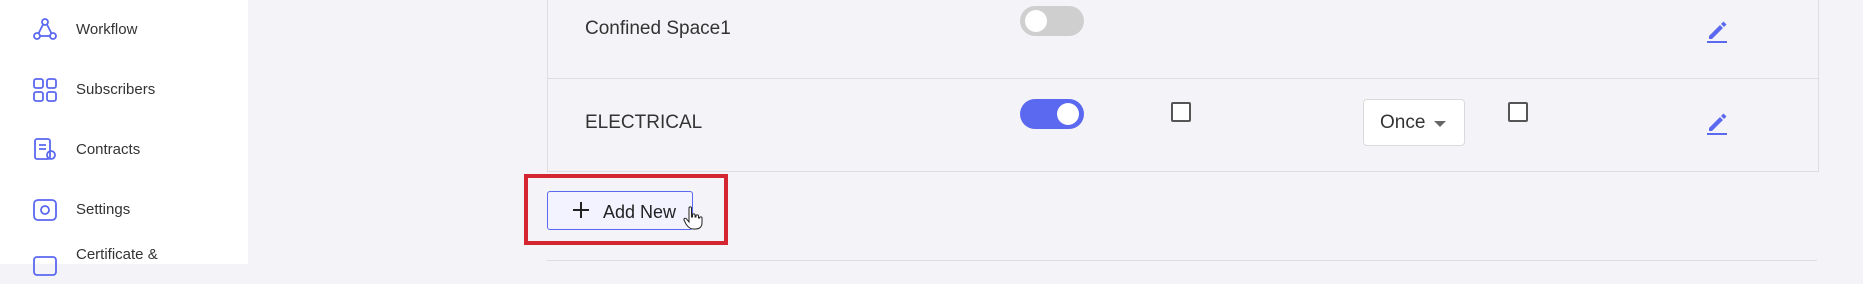 Image resolution: width=1863 pixels, height=284 pixels. What do you see at coordinates (640, 212) in the screenshot?
I see `add-new-label: Add New` at bounding box center [640, 212].